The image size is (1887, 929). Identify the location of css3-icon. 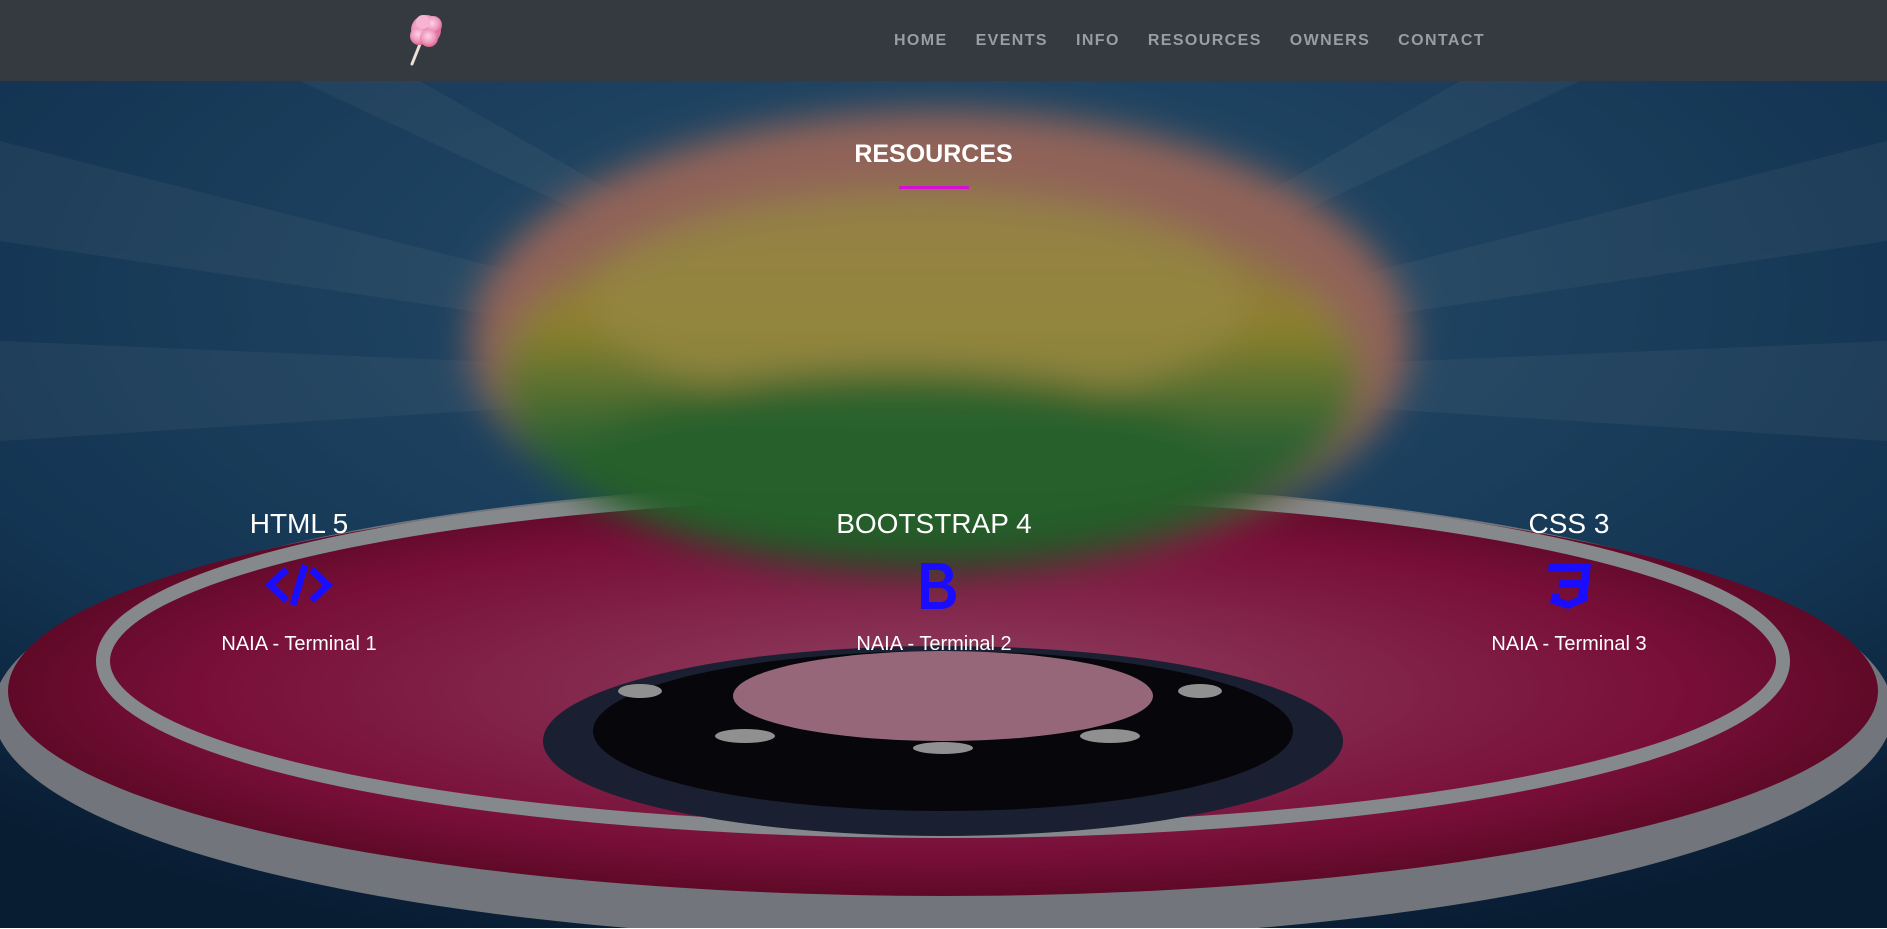
(1569, 586).